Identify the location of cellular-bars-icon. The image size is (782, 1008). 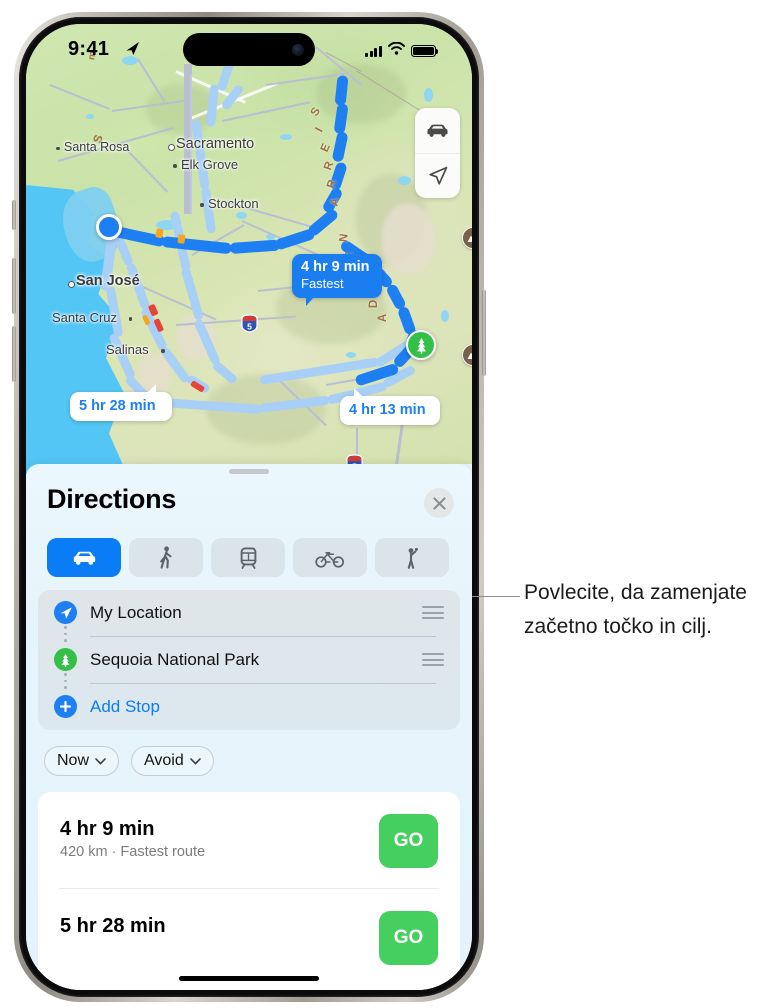
(373, 51).